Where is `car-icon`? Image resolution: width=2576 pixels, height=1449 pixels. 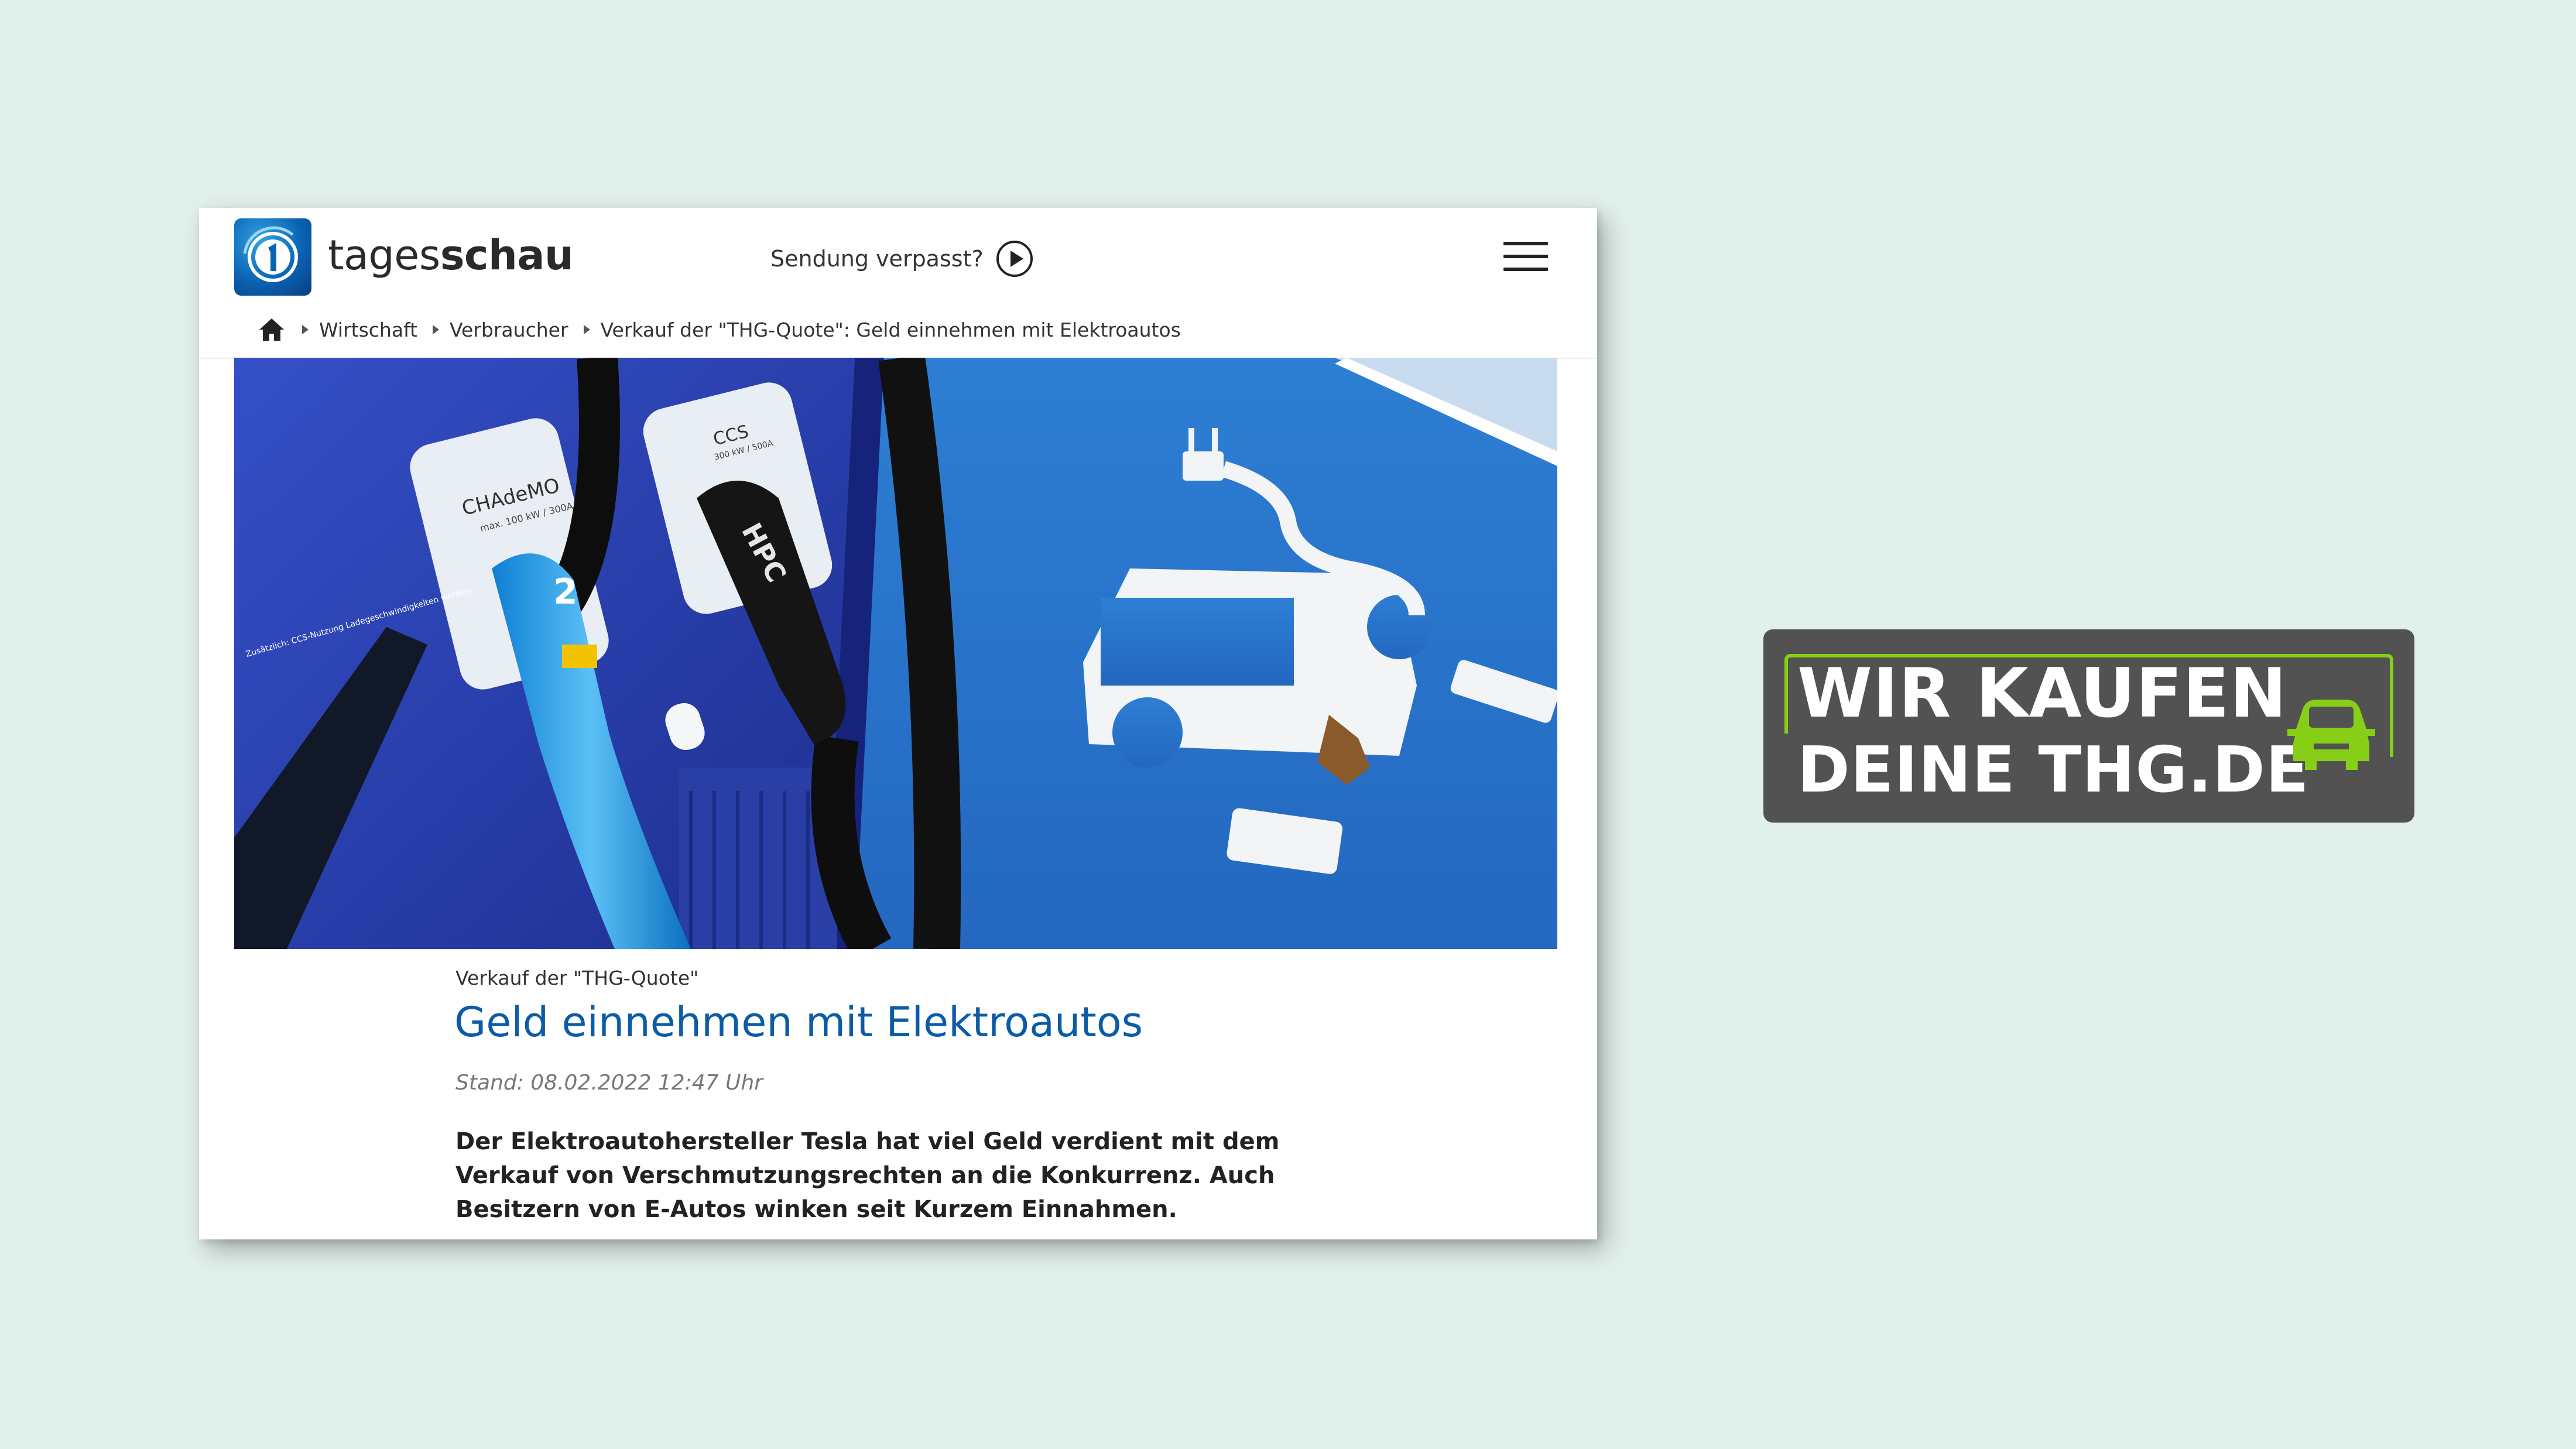 car-icon is located at coordinates (2331, 735).